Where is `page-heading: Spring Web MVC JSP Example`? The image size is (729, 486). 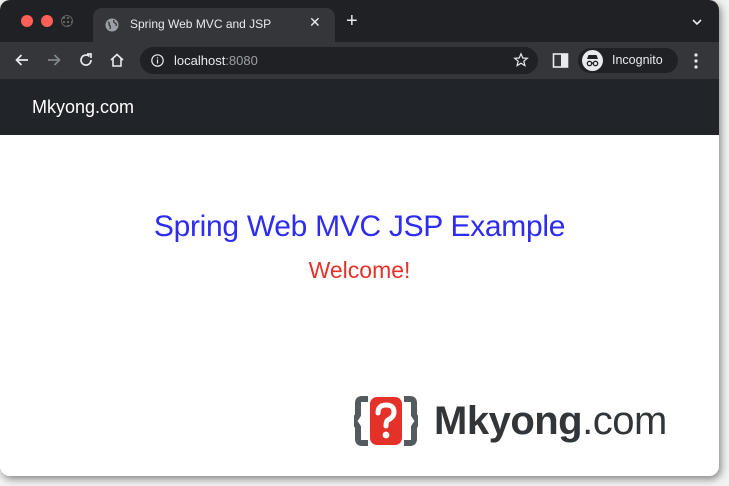 page-heading: Spring Web MVC JSP Example is located at coordinates (359, 226).